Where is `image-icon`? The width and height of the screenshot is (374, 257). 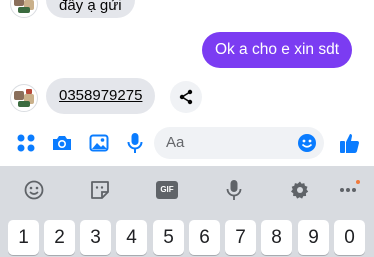
image-icon is located at coordinates (99, 143).